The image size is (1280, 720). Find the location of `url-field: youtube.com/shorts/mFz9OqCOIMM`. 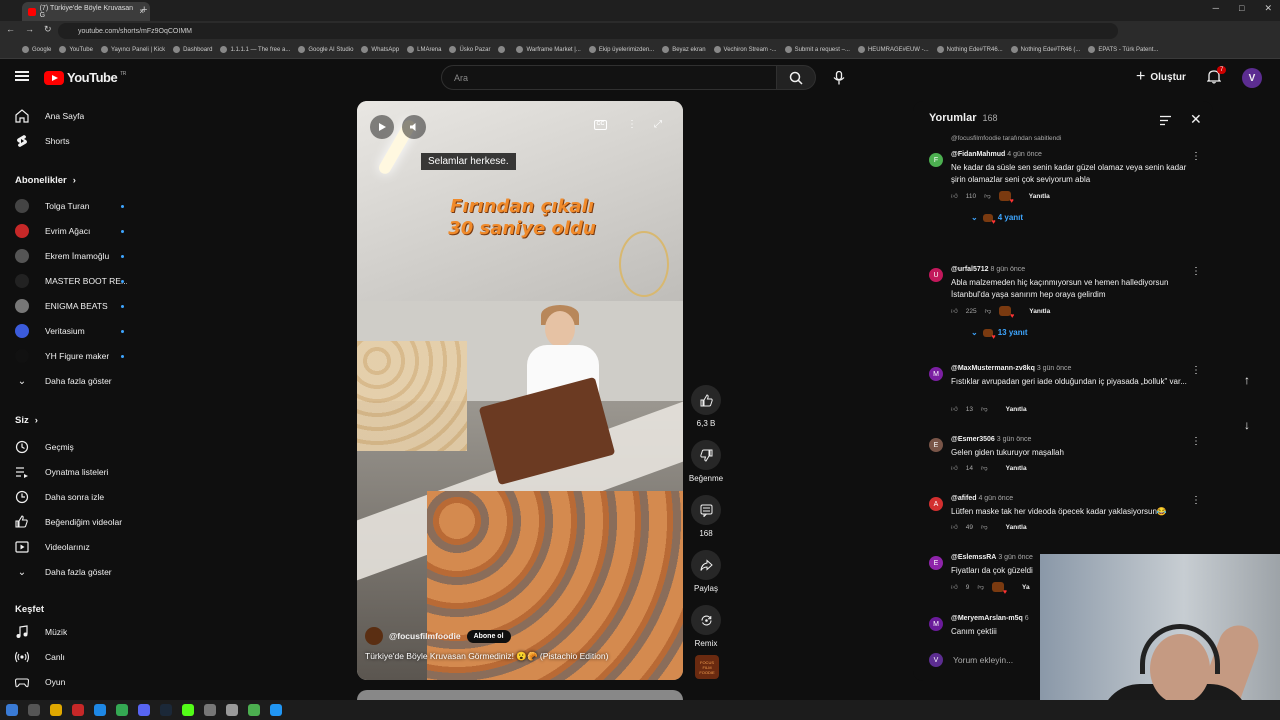

url-field: youtube.com/shorts/mFz9OqCOIMM is located at coordinates (588, 31).